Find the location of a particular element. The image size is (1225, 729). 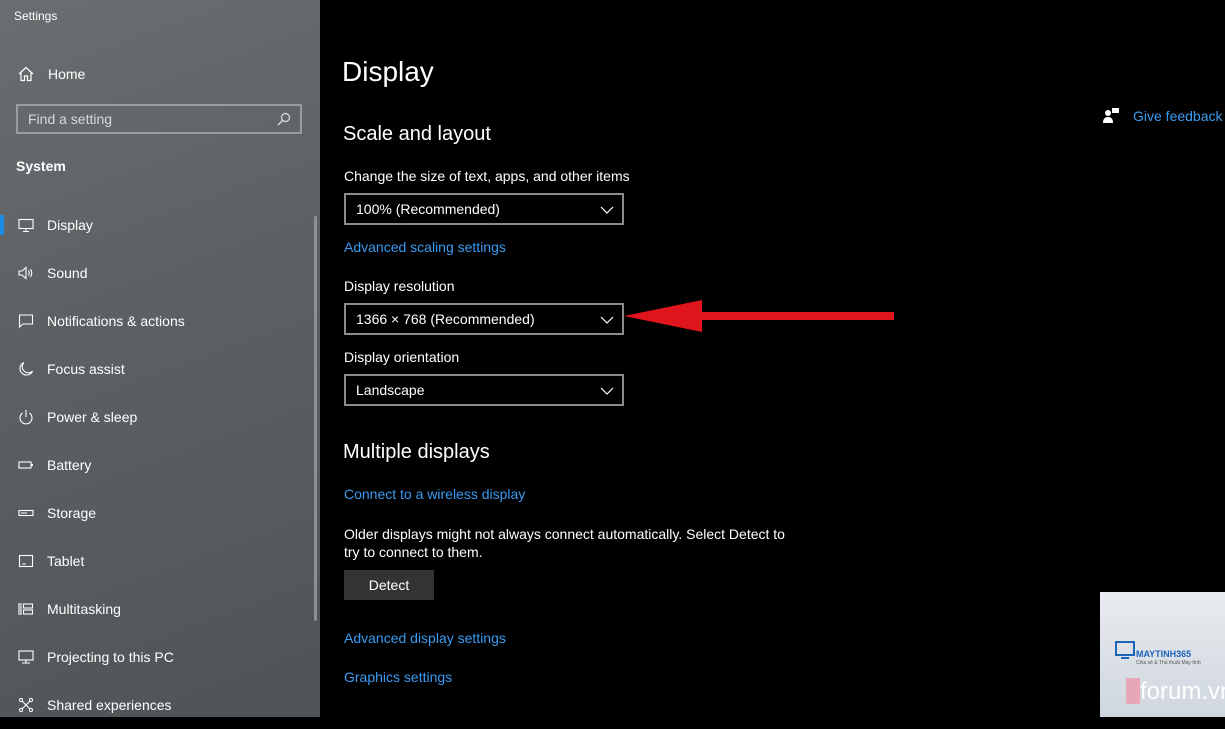

sidebar-item-display: Display is located at coordinates (160, 225).